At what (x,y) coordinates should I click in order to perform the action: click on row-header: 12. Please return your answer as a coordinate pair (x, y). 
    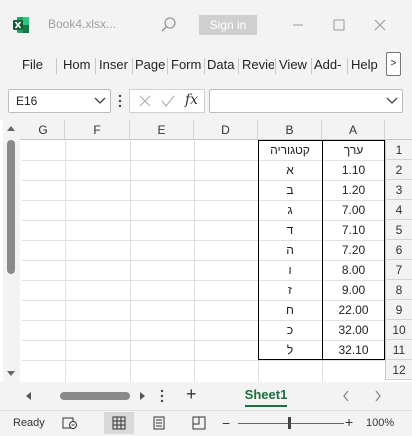
    Looking at the image, I should click on (398, 370).